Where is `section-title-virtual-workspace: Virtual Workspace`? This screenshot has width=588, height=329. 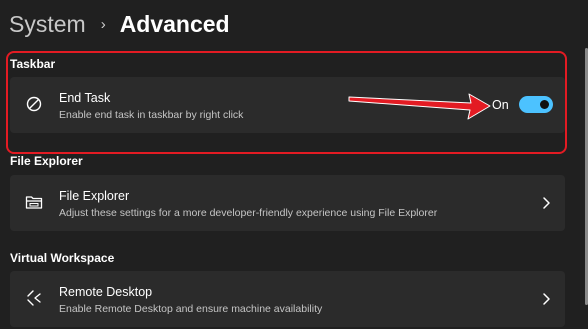 section-title-virtual-workspace: Virtual Workspace is located at coordinates (62, 258).